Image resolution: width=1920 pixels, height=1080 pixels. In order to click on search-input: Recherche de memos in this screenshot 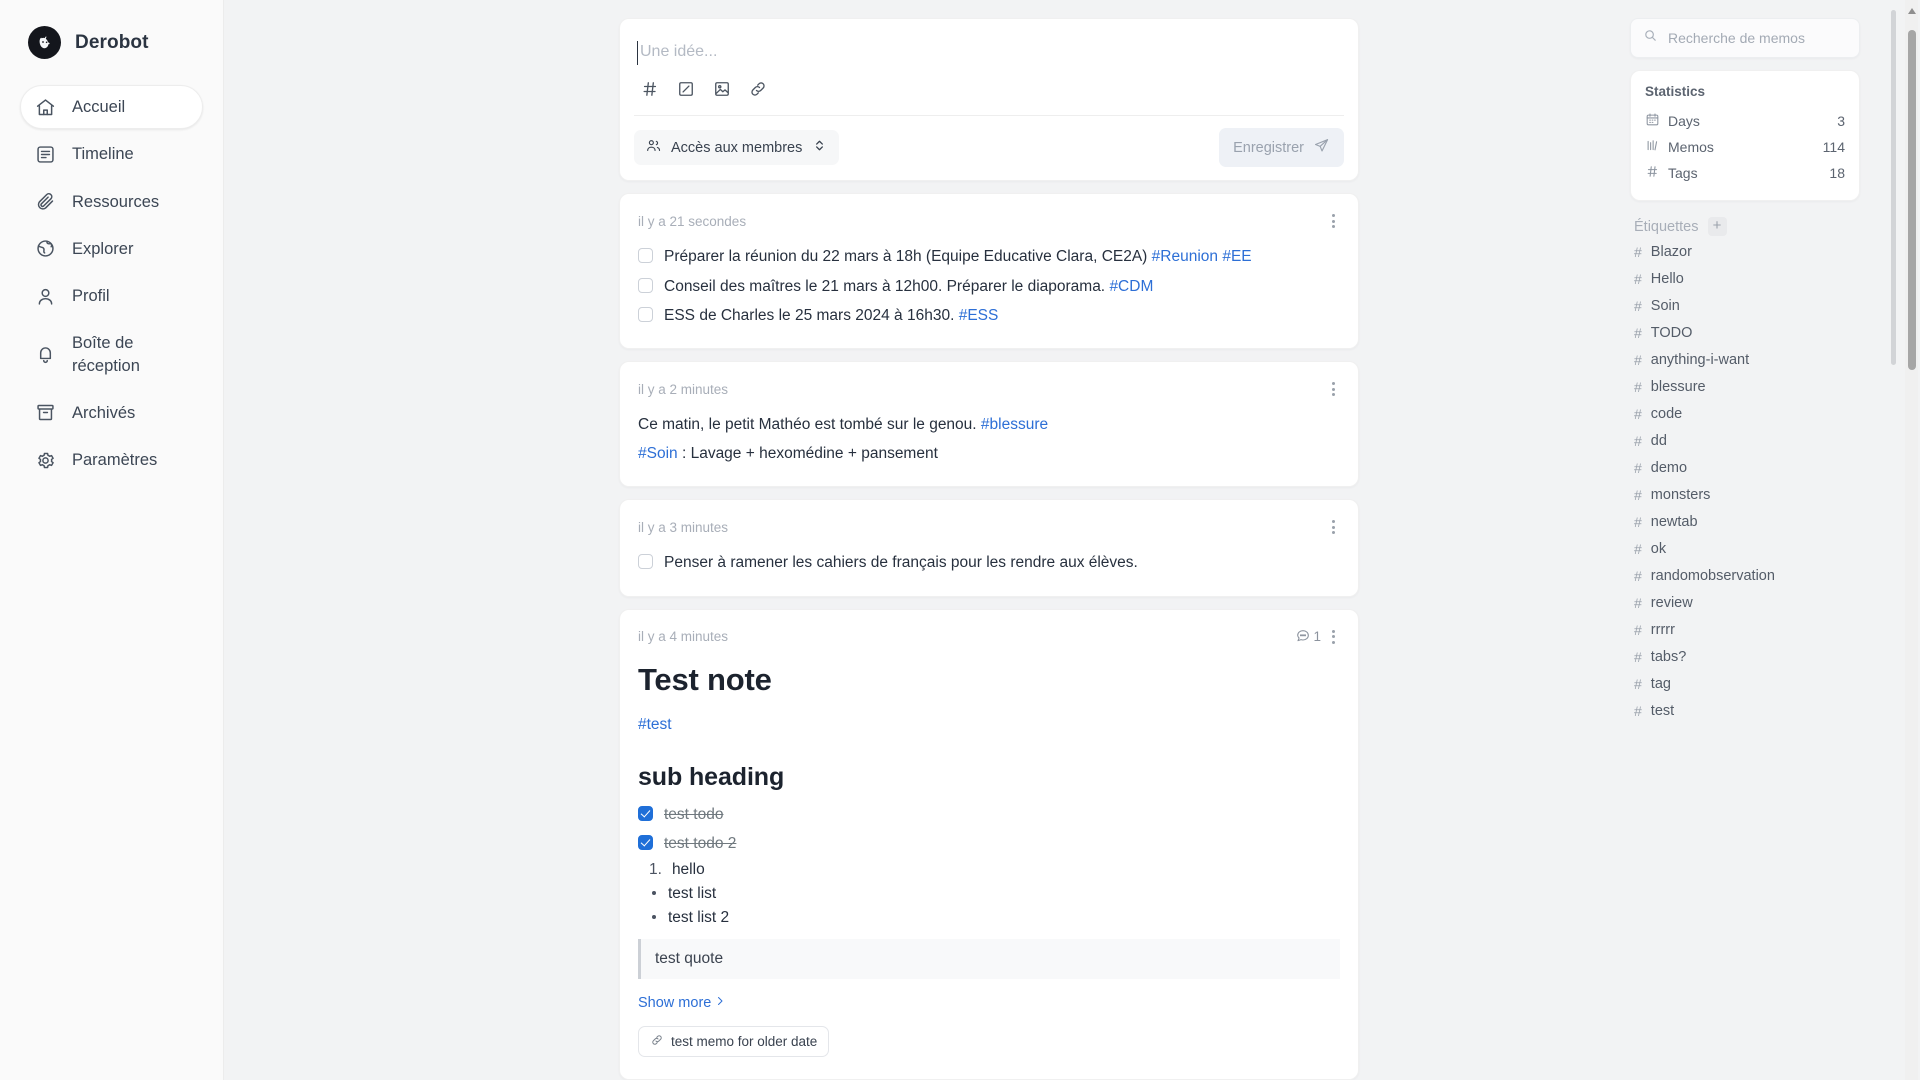, I will do `click(1745, 38)`.